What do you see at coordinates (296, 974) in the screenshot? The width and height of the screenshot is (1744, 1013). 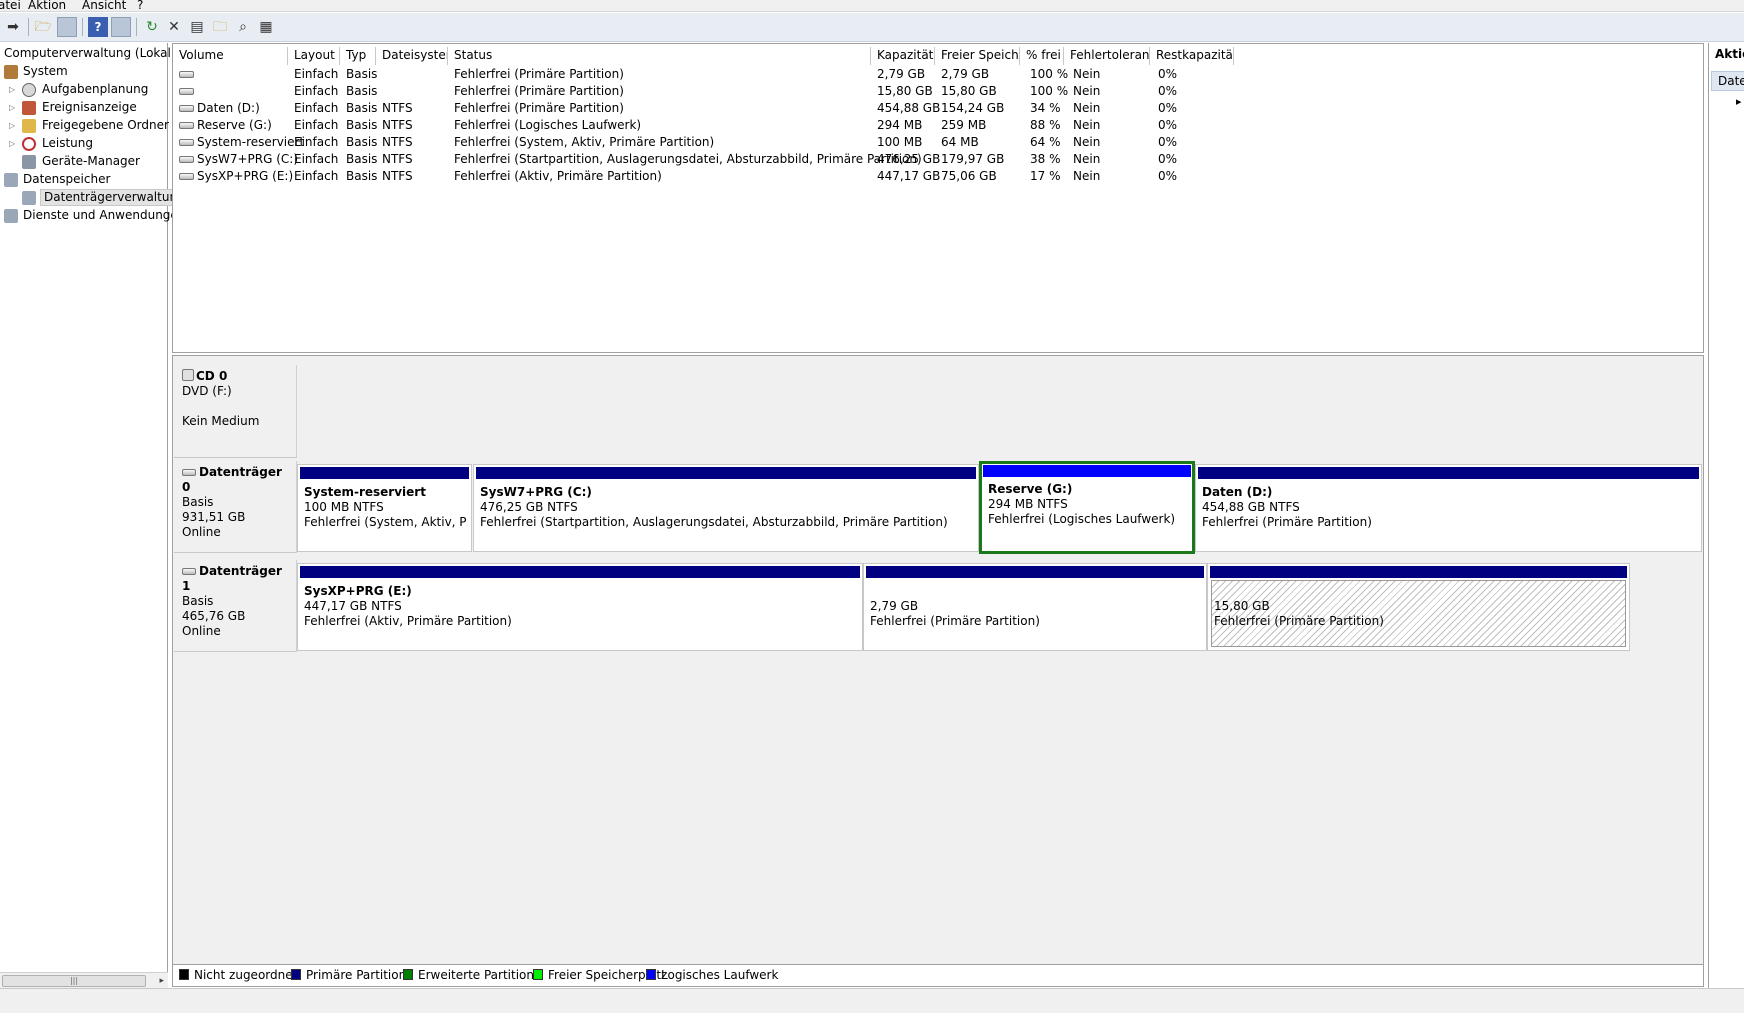 I see `legend-swatch` at bounding box center [296, 974].